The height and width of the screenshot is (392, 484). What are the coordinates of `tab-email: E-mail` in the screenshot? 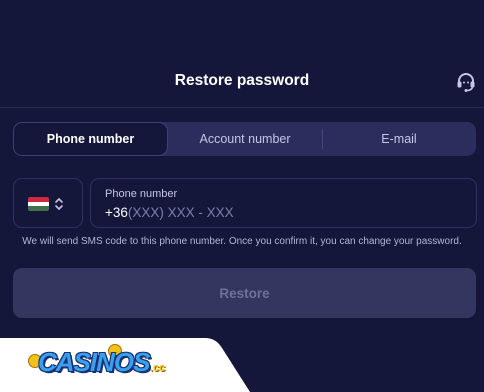 It's located at (399, 139).